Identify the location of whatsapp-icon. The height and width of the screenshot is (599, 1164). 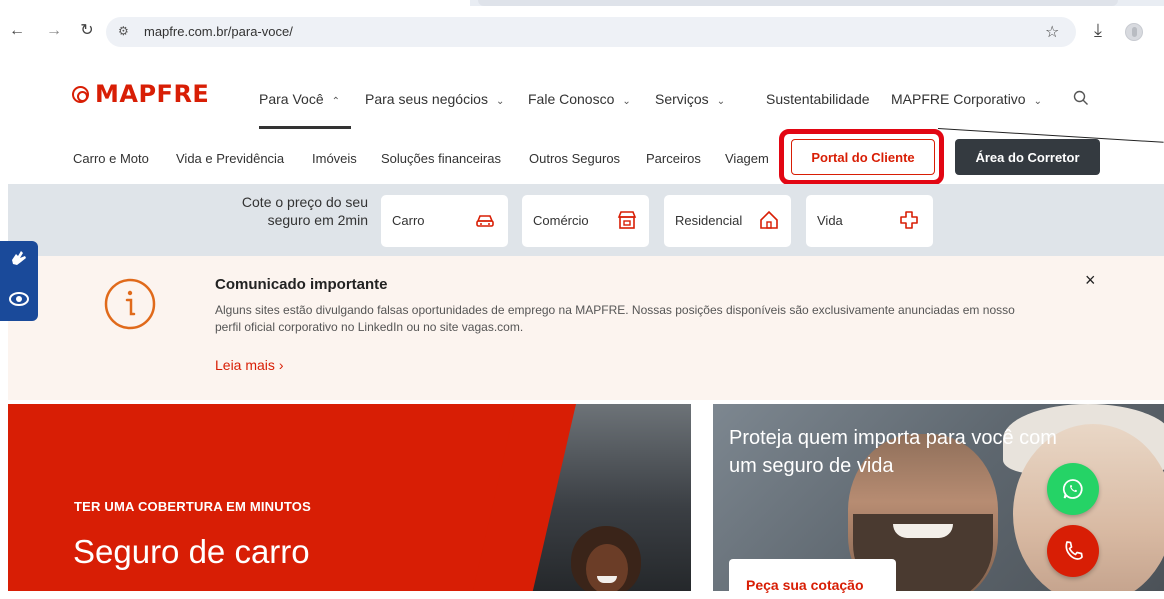
(1072, 489).